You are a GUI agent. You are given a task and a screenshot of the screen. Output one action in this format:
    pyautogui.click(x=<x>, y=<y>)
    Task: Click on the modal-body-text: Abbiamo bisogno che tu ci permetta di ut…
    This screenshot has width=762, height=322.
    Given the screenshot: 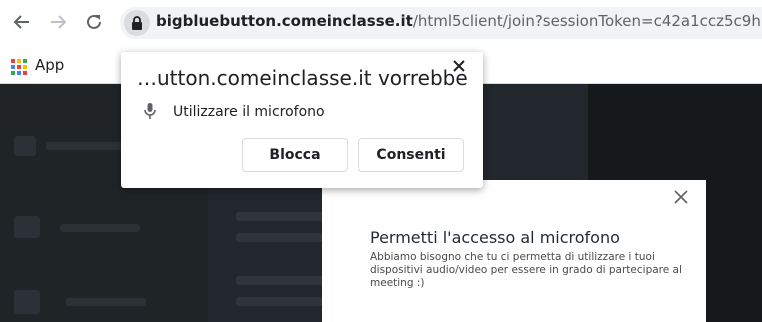 What is the action you would take?
    pyautogui.click(x=526, y=270)
    